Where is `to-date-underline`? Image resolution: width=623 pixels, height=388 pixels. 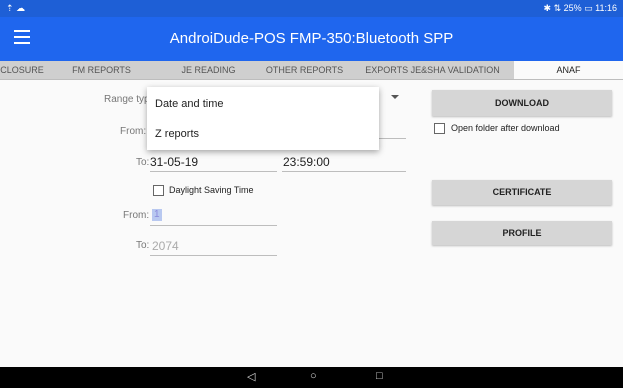
to-date-underline is located at coordinates (213, 171).